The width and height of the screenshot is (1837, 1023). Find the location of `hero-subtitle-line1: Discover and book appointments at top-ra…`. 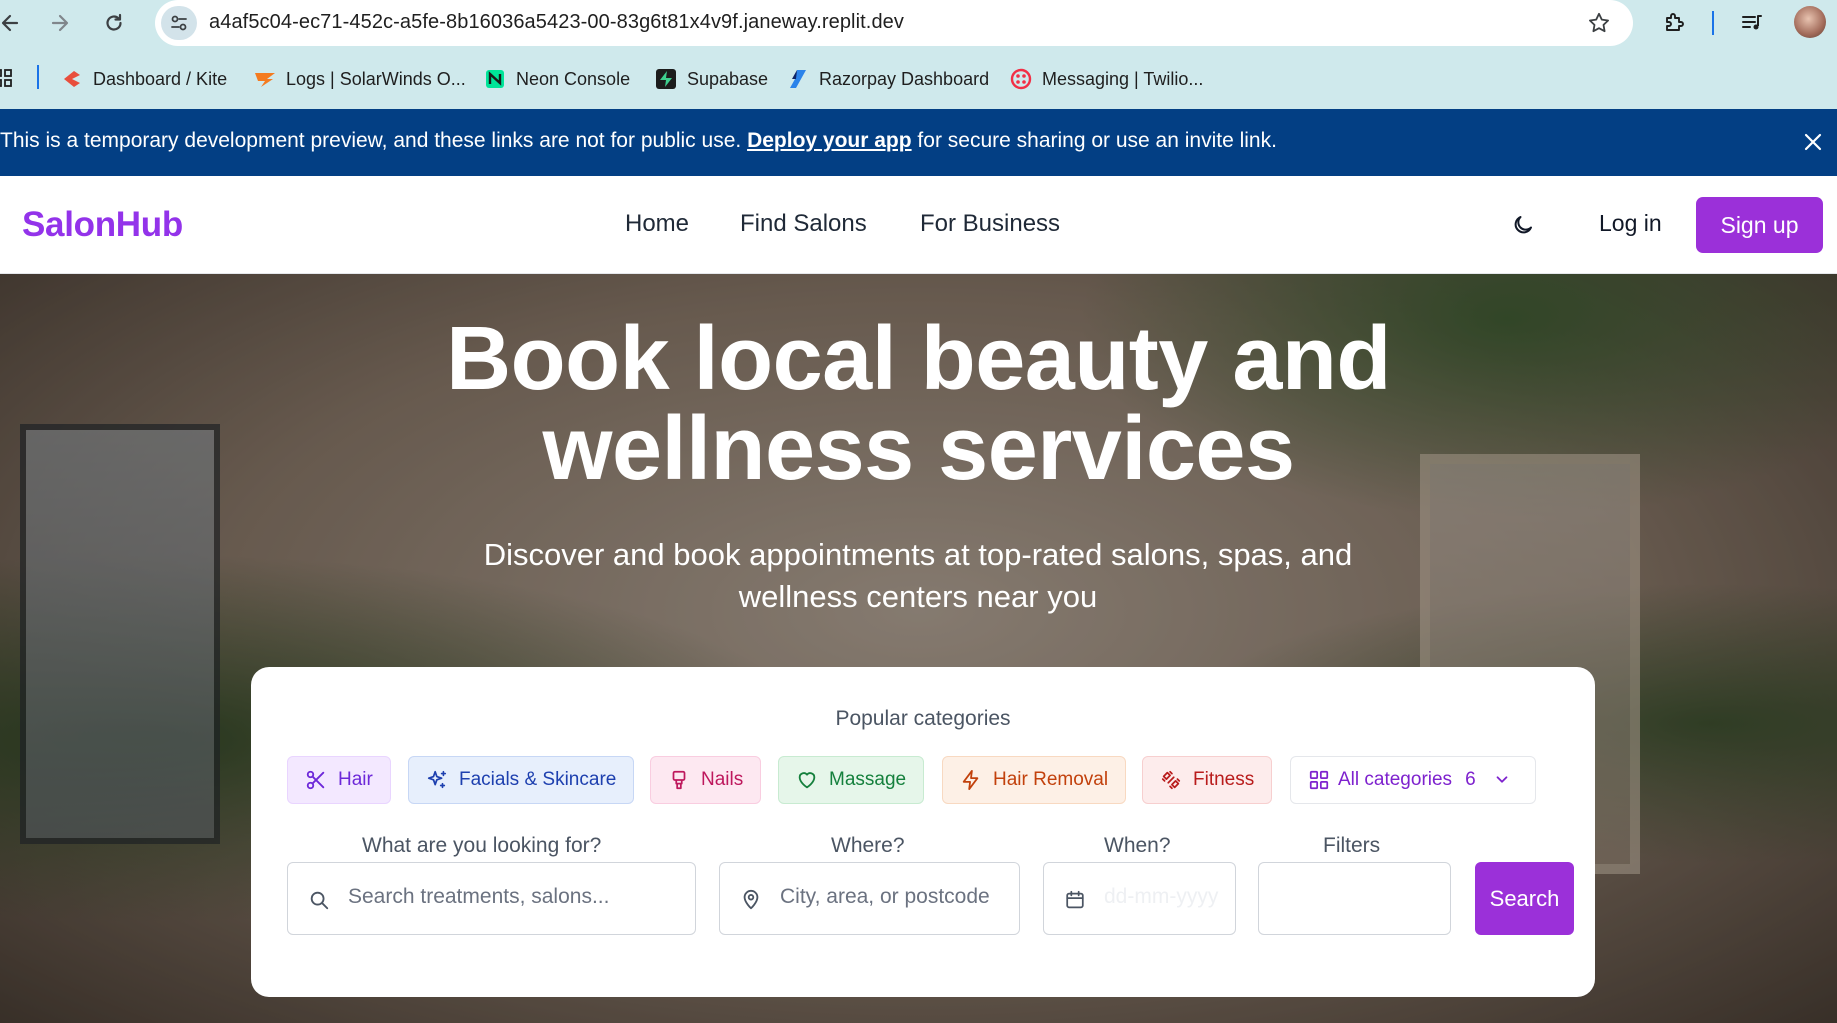

hero-subtitle-line1: Discover and book appointments at top-ra… is located at coordinates (918, 554).